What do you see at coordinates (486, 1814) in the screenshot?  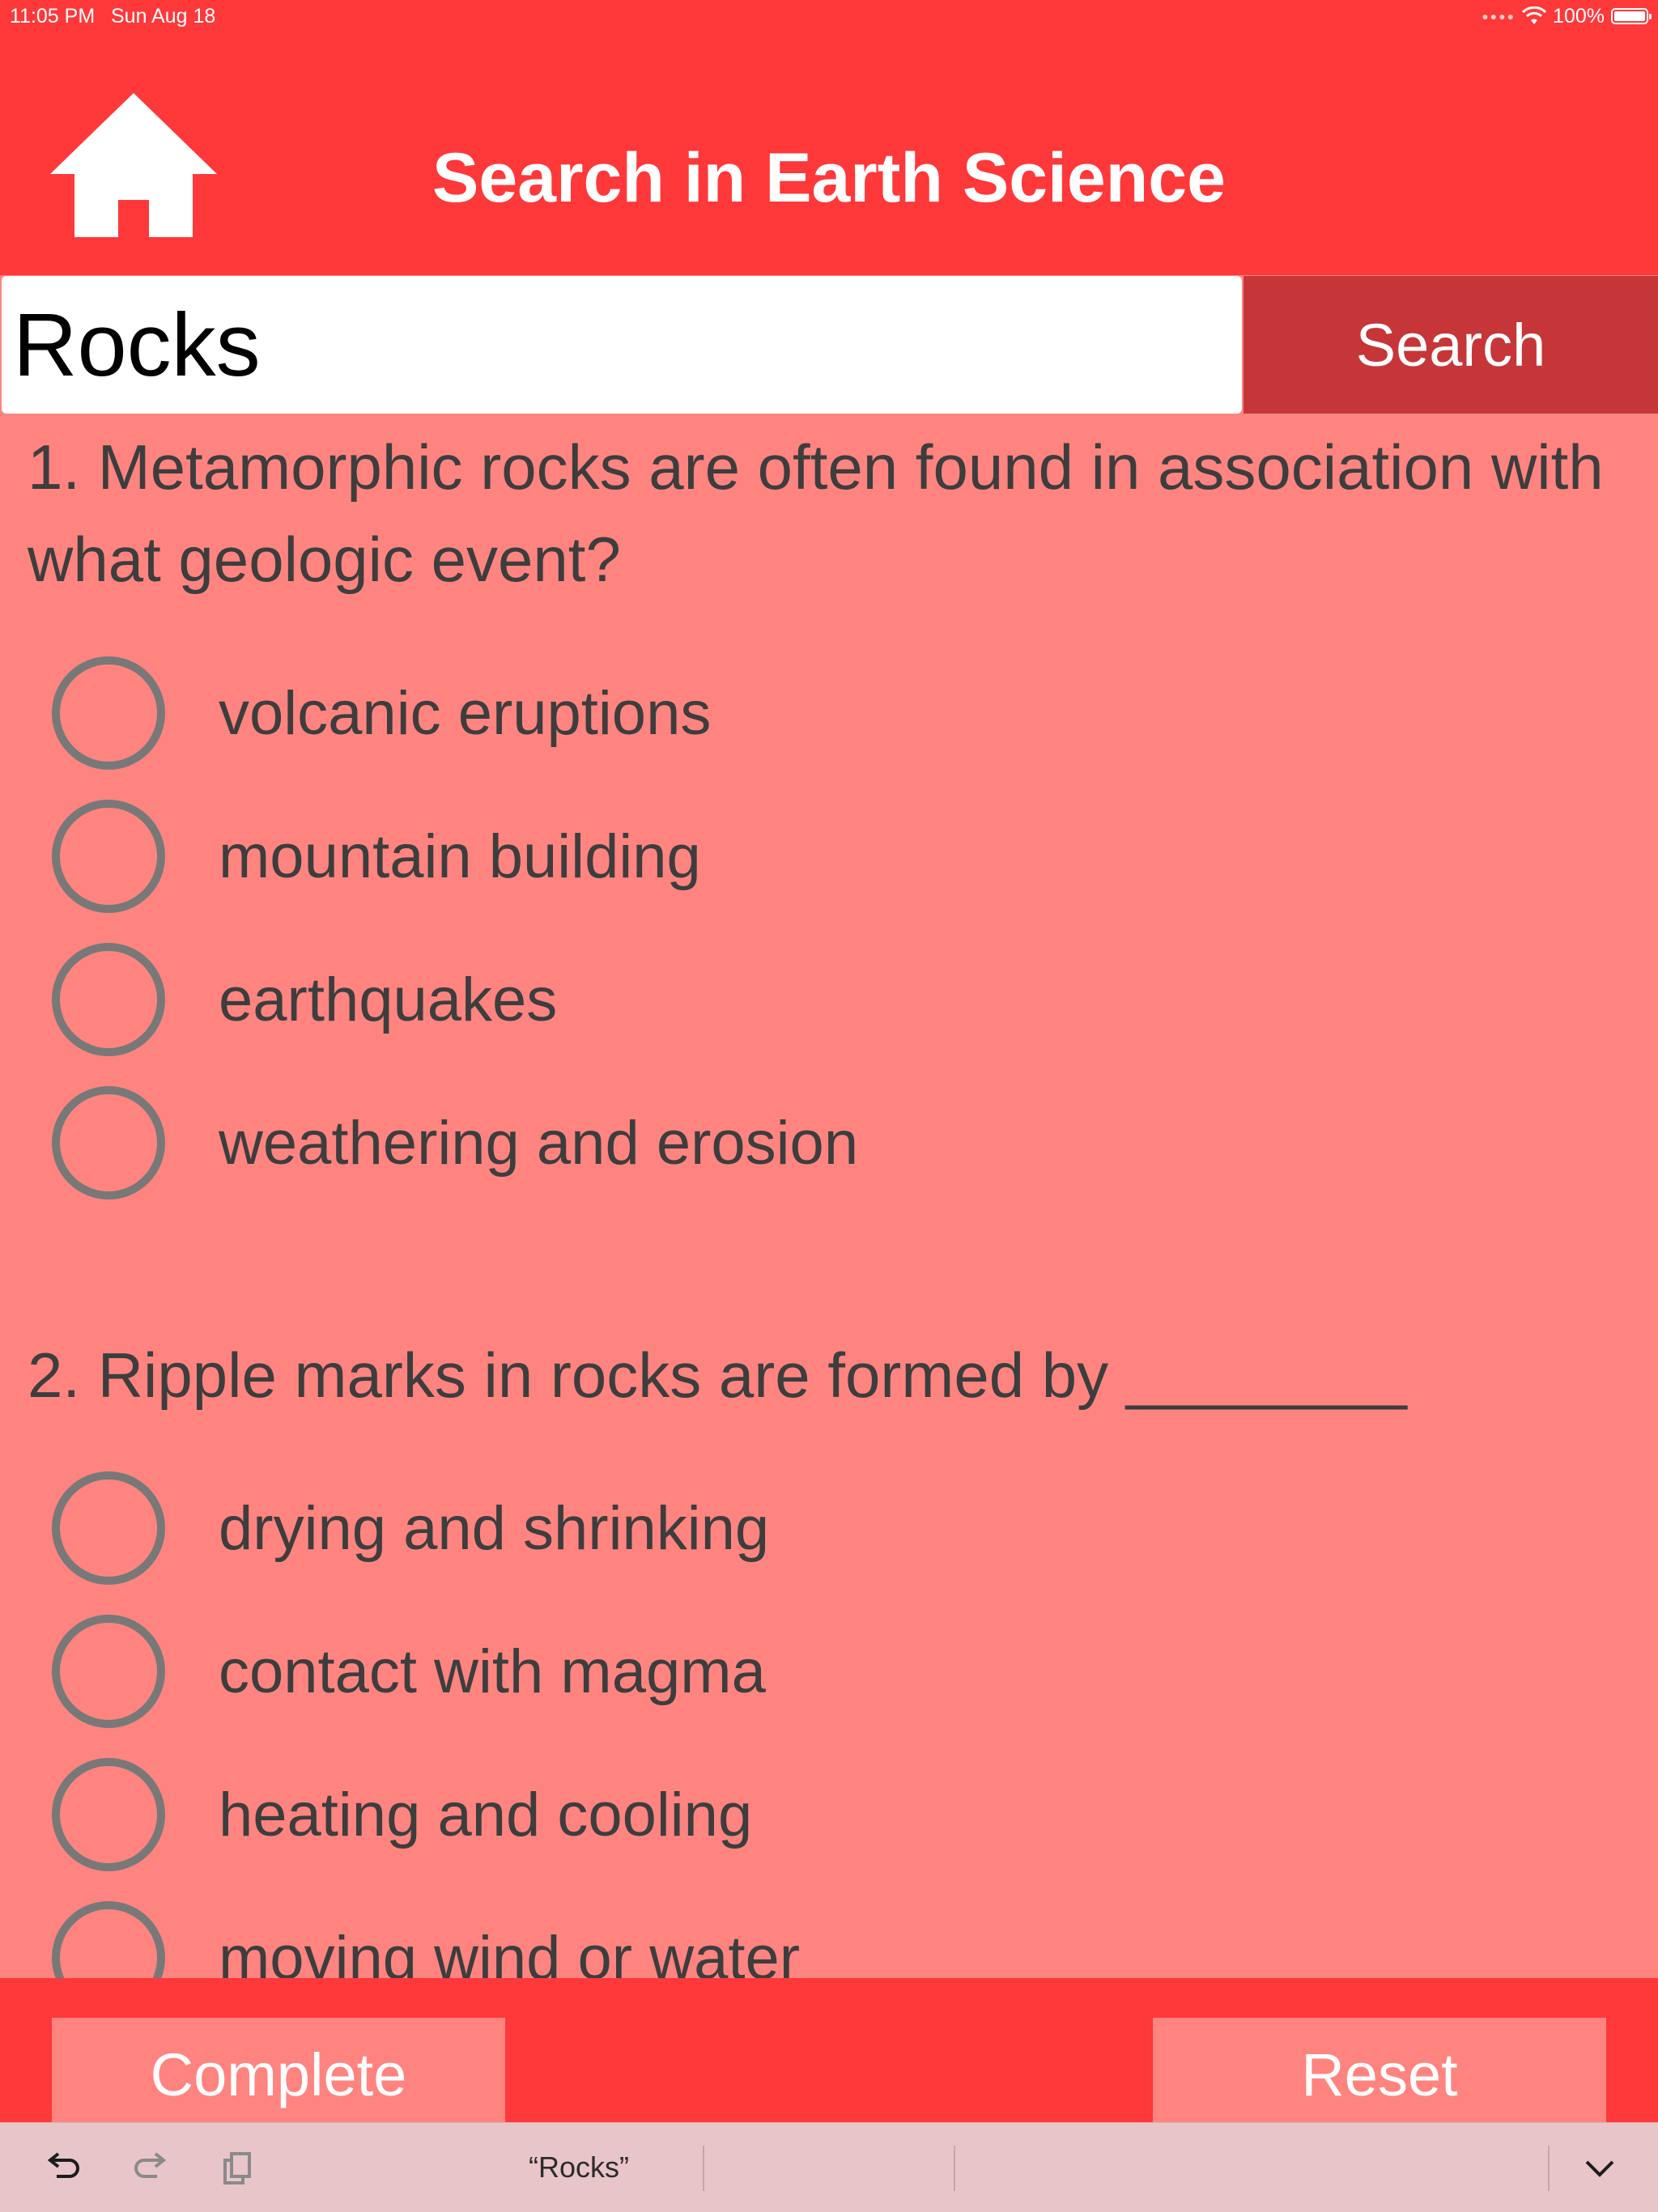 I see `option-label: heating and cooling` at bounding box center [486, 1814].